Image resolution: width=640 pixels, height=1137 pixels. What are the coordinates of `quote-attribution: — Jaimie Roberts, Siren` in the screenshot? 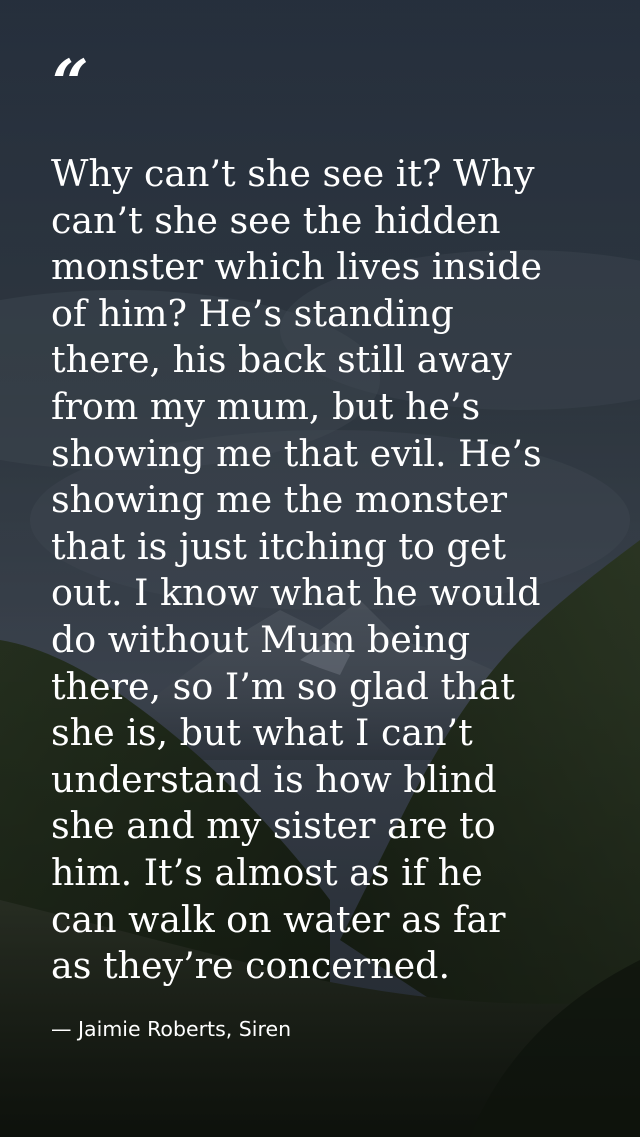 It's located at (171, 1029).